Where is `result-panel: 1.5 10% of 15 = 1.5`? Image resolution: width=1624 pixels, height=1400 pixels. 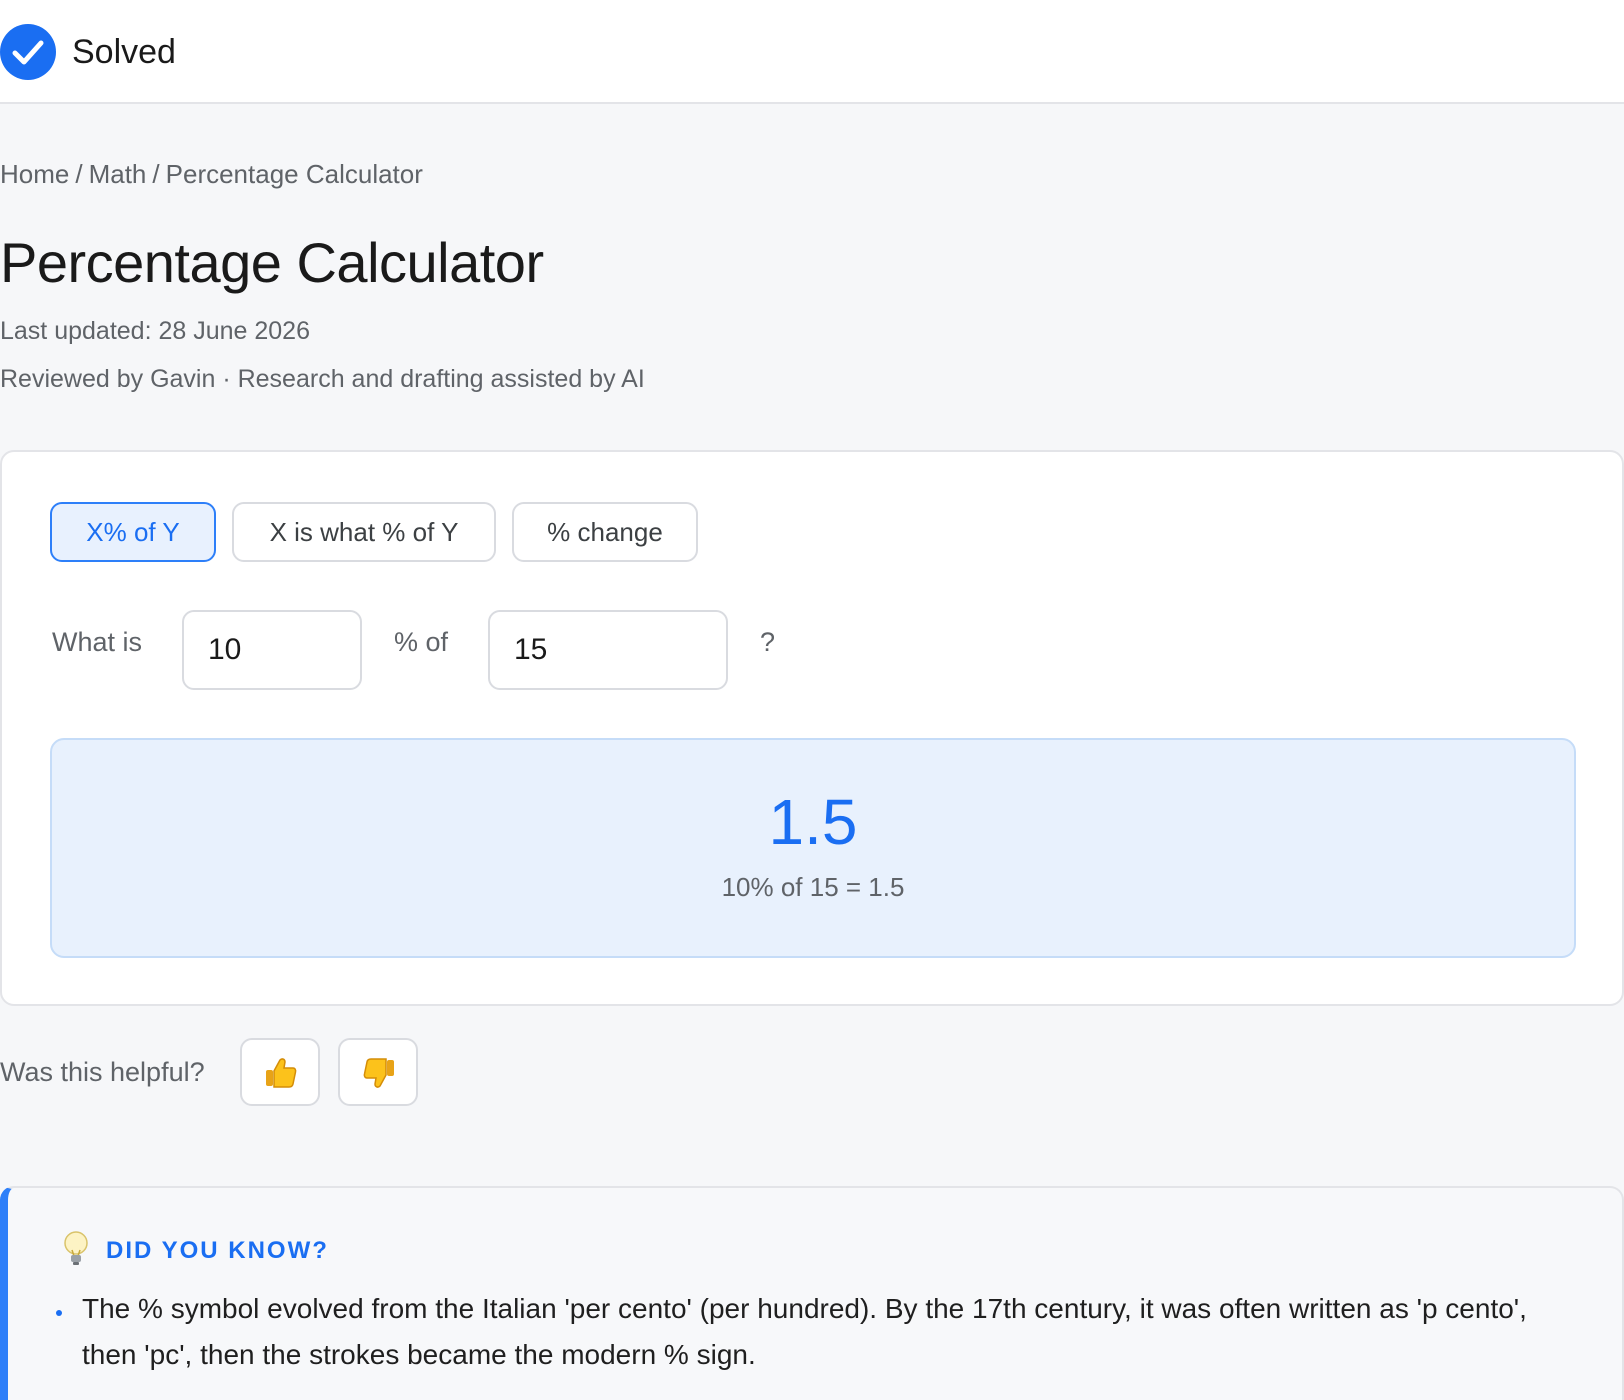
result-panel: 1.5 10% of 15 = 1.5 is located at coordinates (813, 848).